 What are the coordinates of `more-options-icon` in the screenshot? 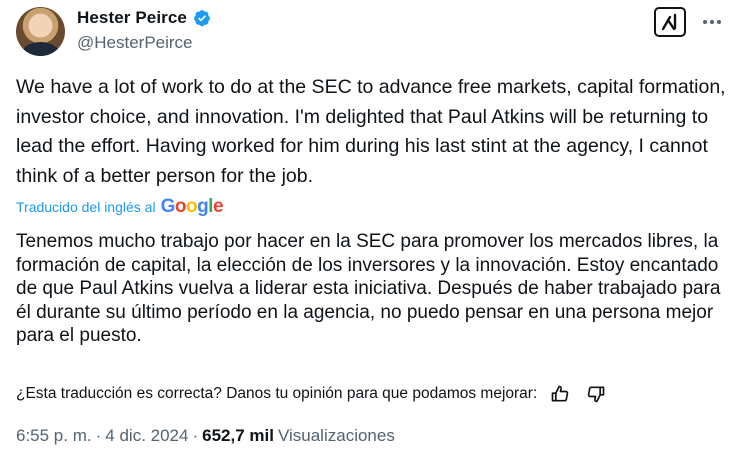 It's located at (712, 22).